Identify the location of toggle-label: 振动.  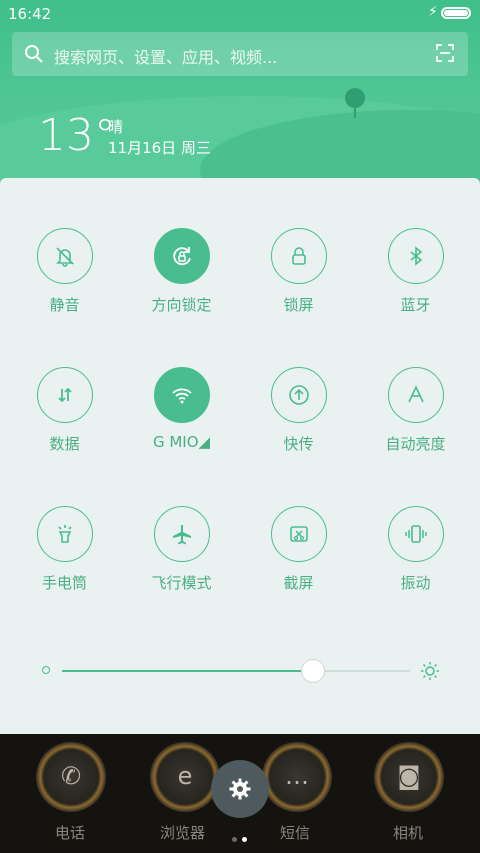
(415, 583).